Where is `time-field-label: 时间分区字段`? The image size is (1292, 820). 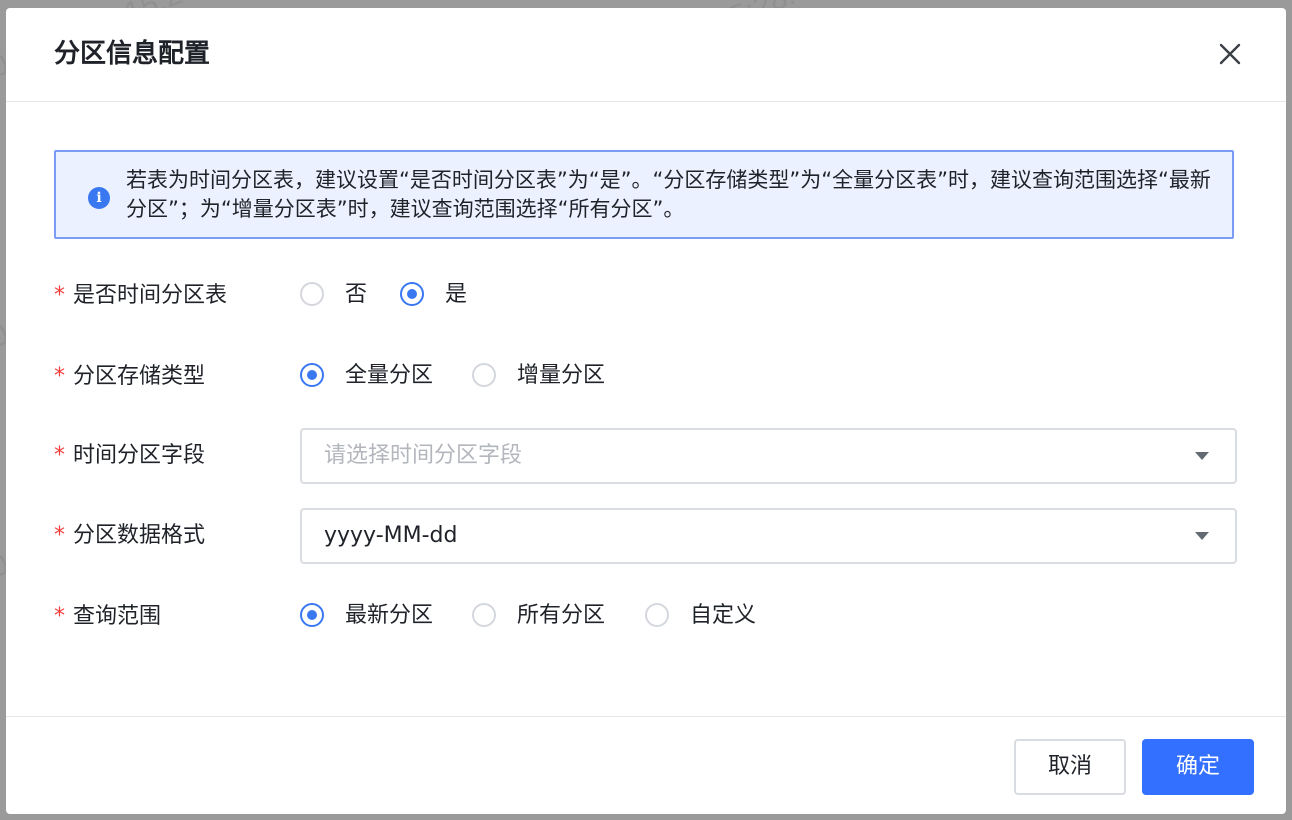
time-field-label: 时间分区字段 is located at coordinates (139, 455).